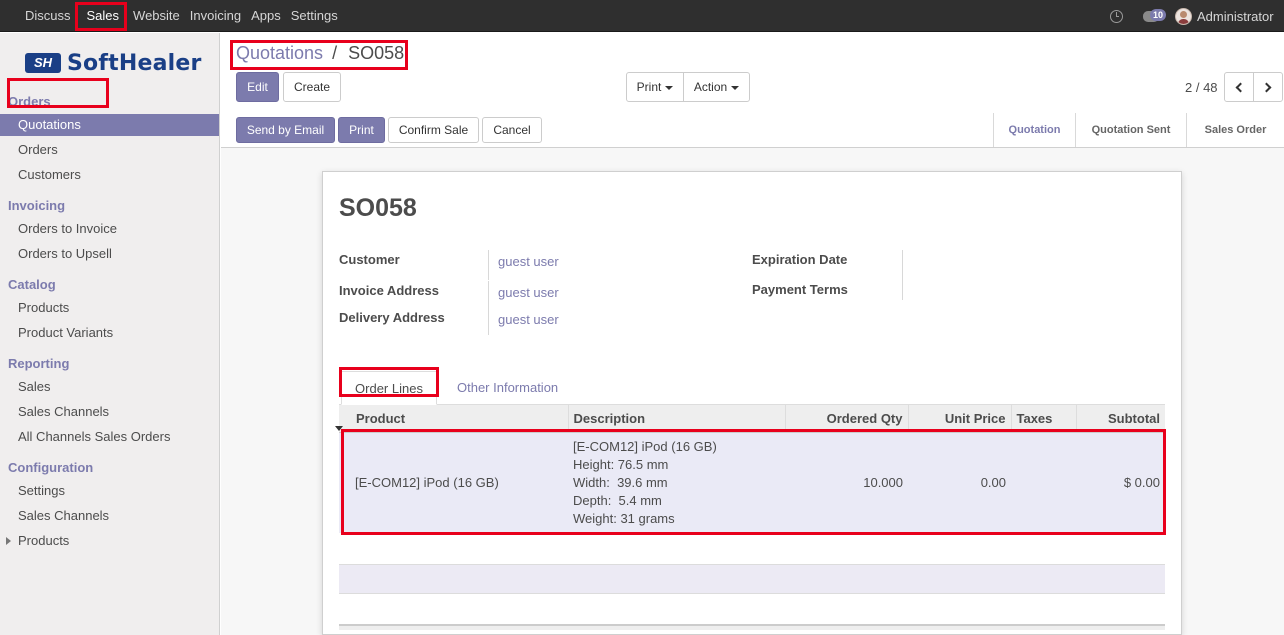  Describe the element at coordinates (649, 87) in the screenshot. I see `print-dropdown-label: Print` at that location.